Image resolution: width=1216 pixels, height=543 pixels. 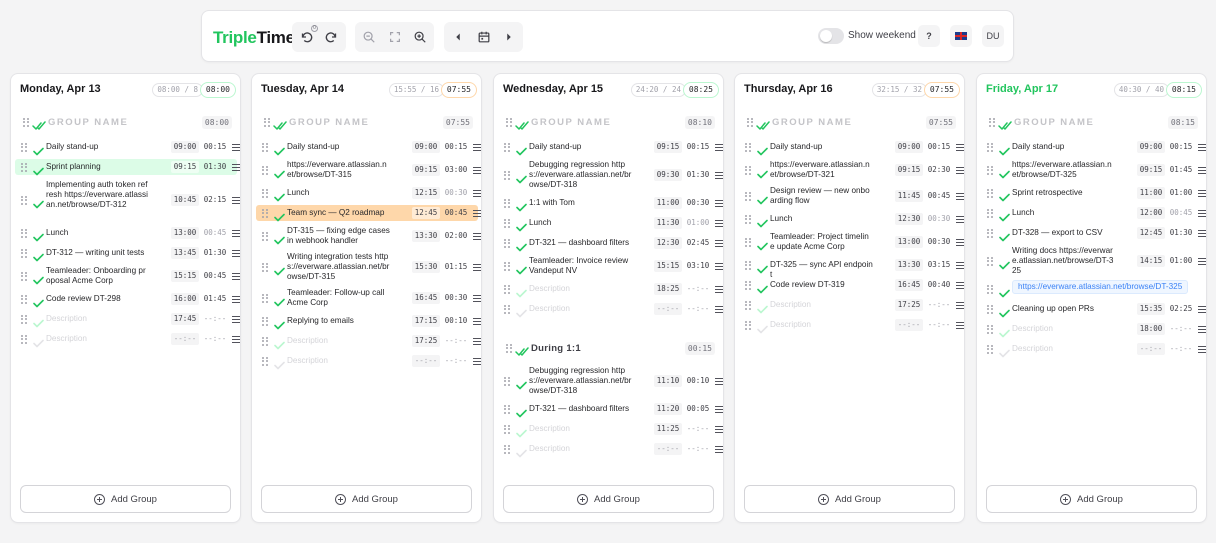 What do you see at coordinates (426, 321) in the screenshot?
I see `entry-start-time-input: 17:15` at bounding box center [426, 321].